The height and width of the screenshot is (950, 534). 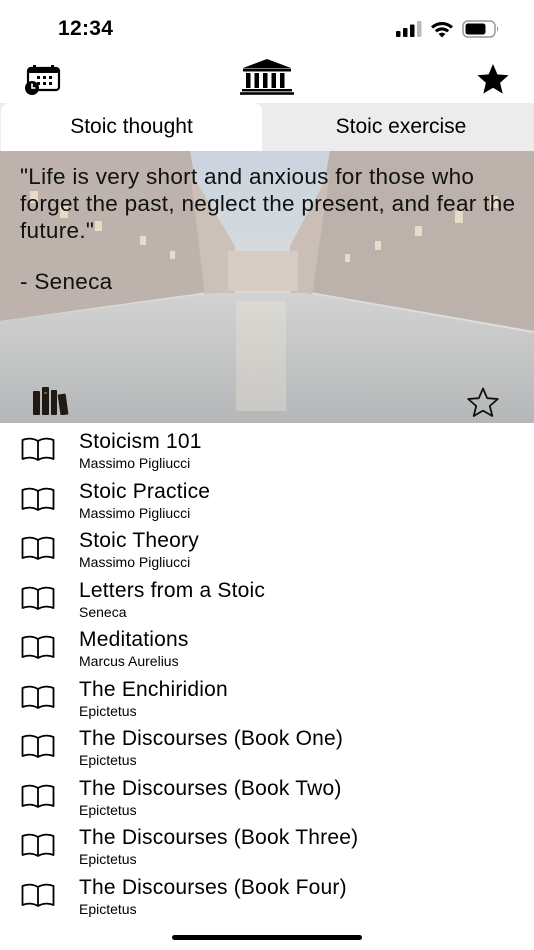 I want to click on calendar-clock-button, so click(x=43, y=82).